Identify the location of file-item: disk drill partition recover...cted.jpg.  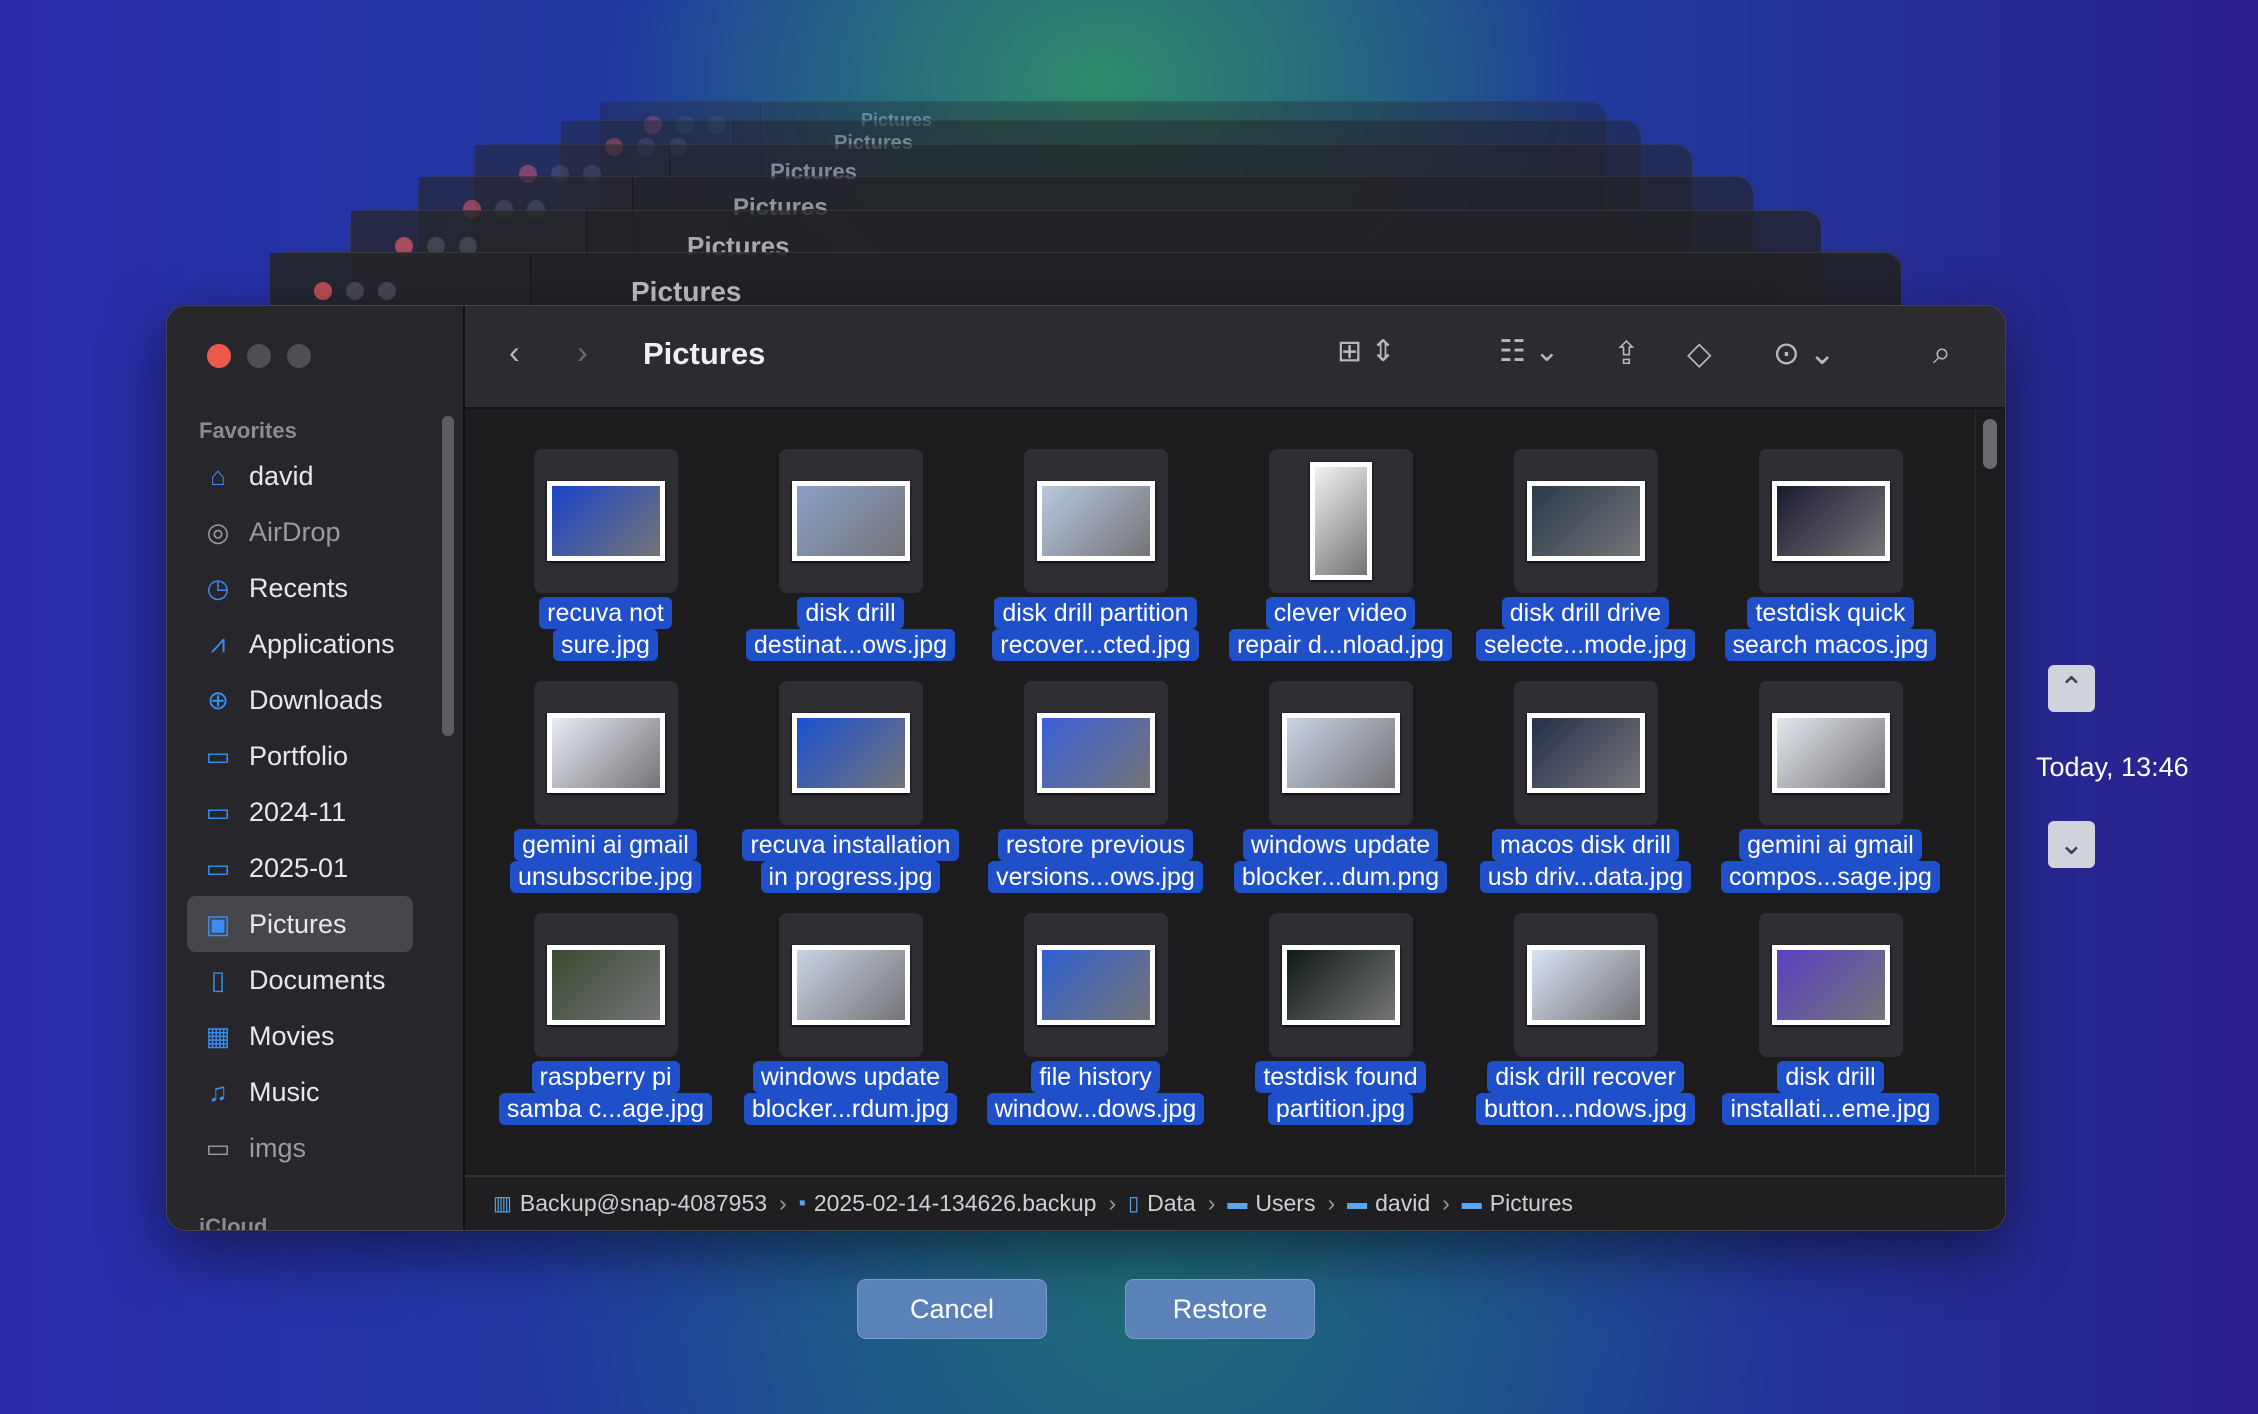
(1095, 555).